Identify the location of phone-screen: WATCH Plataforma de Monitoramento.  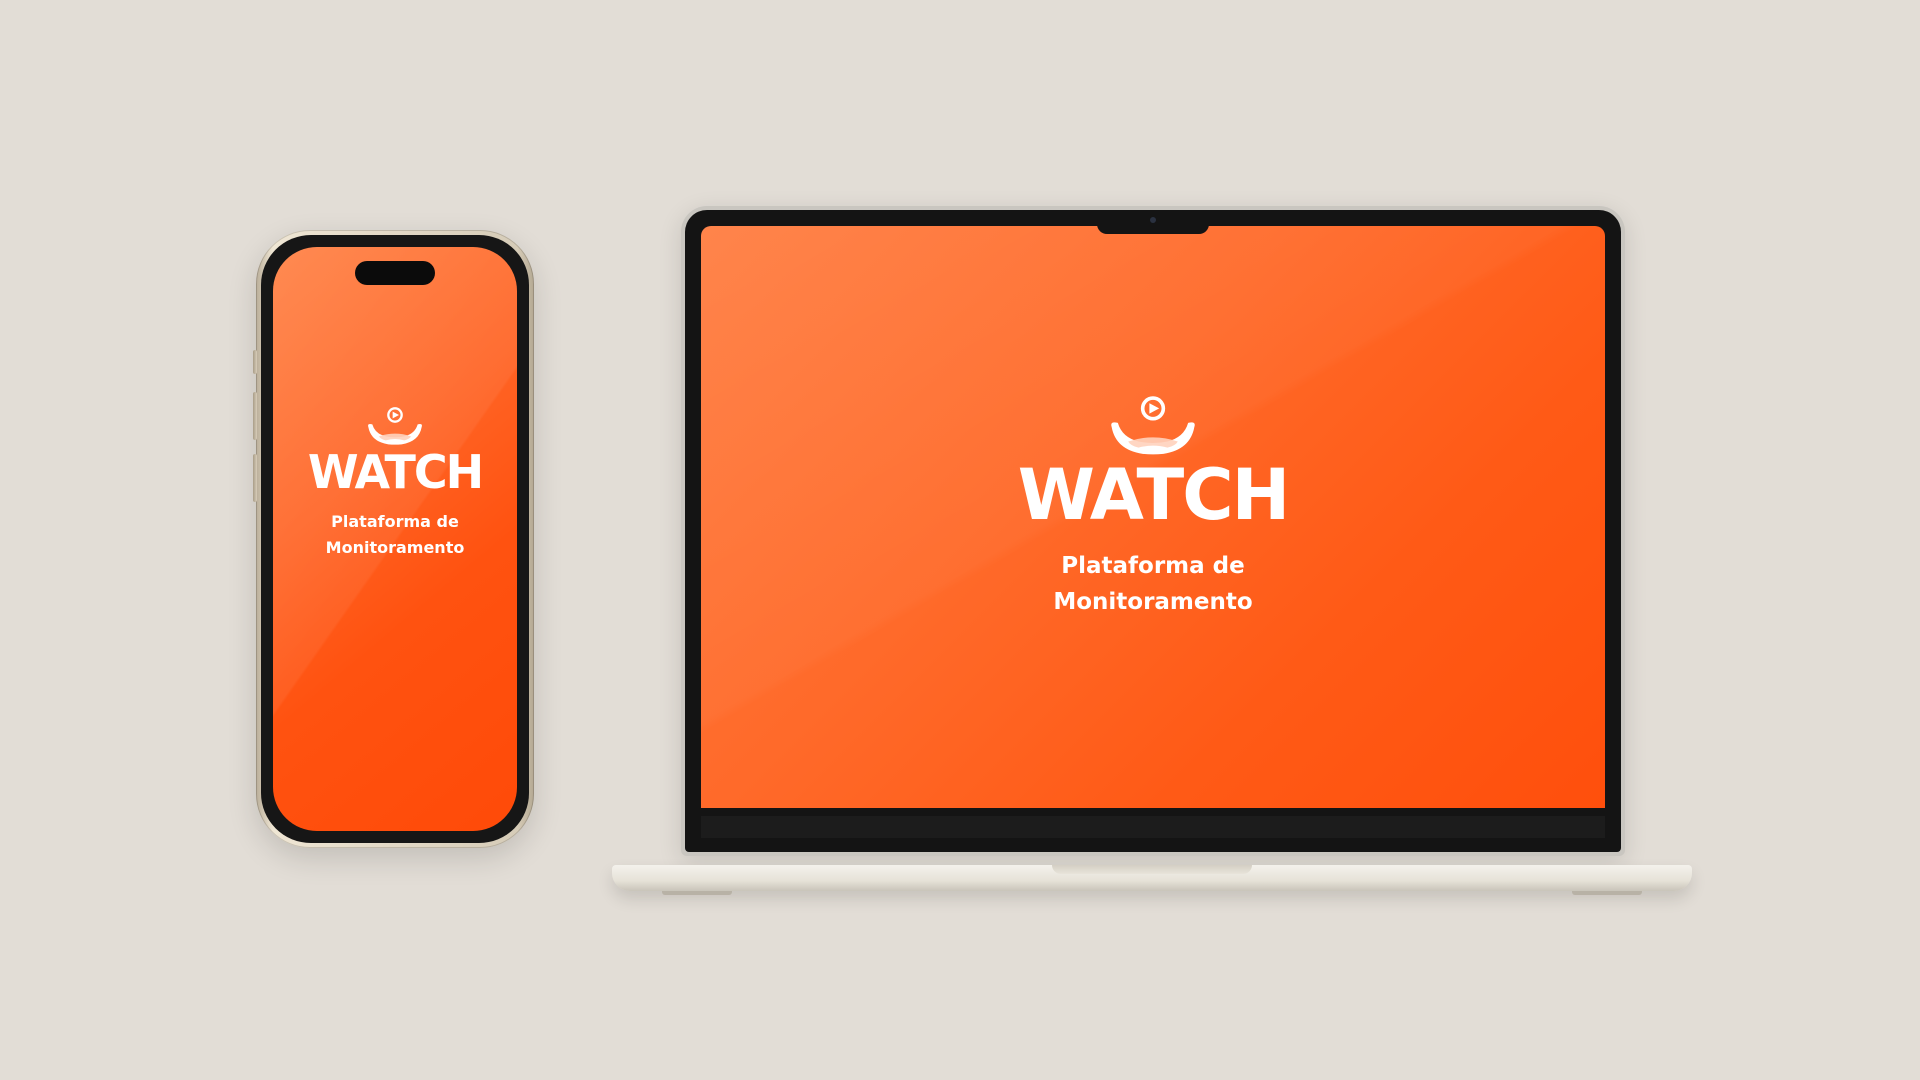
(395, 539).